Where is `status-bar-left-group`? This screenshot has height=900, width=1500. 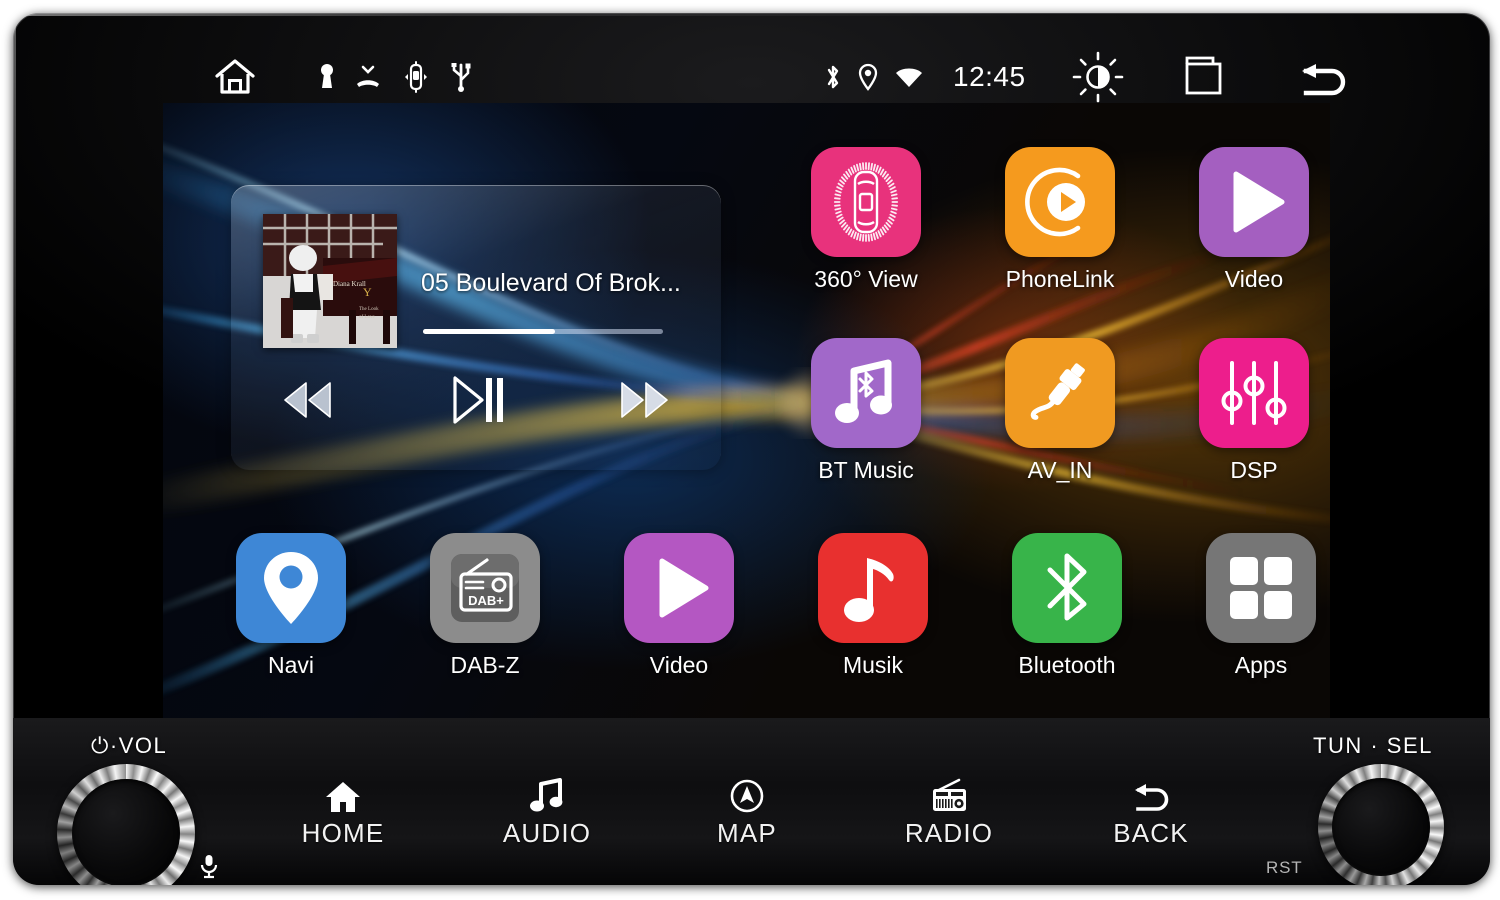 status-bar-left-group is located at coordinates (343, 77).